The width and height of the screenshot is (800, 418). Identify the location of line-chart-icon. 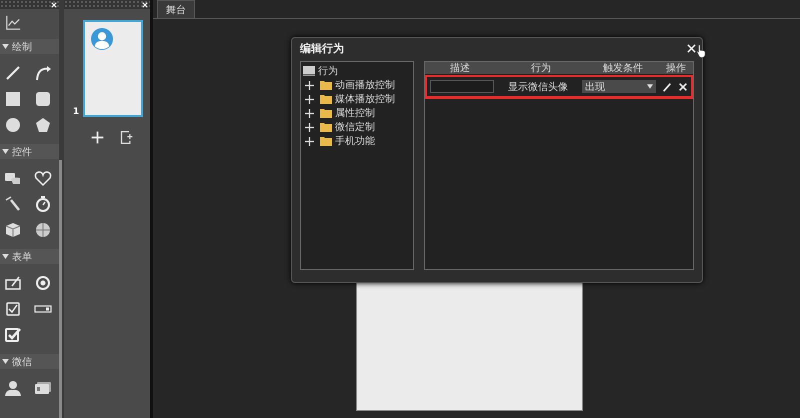
(13, 23).